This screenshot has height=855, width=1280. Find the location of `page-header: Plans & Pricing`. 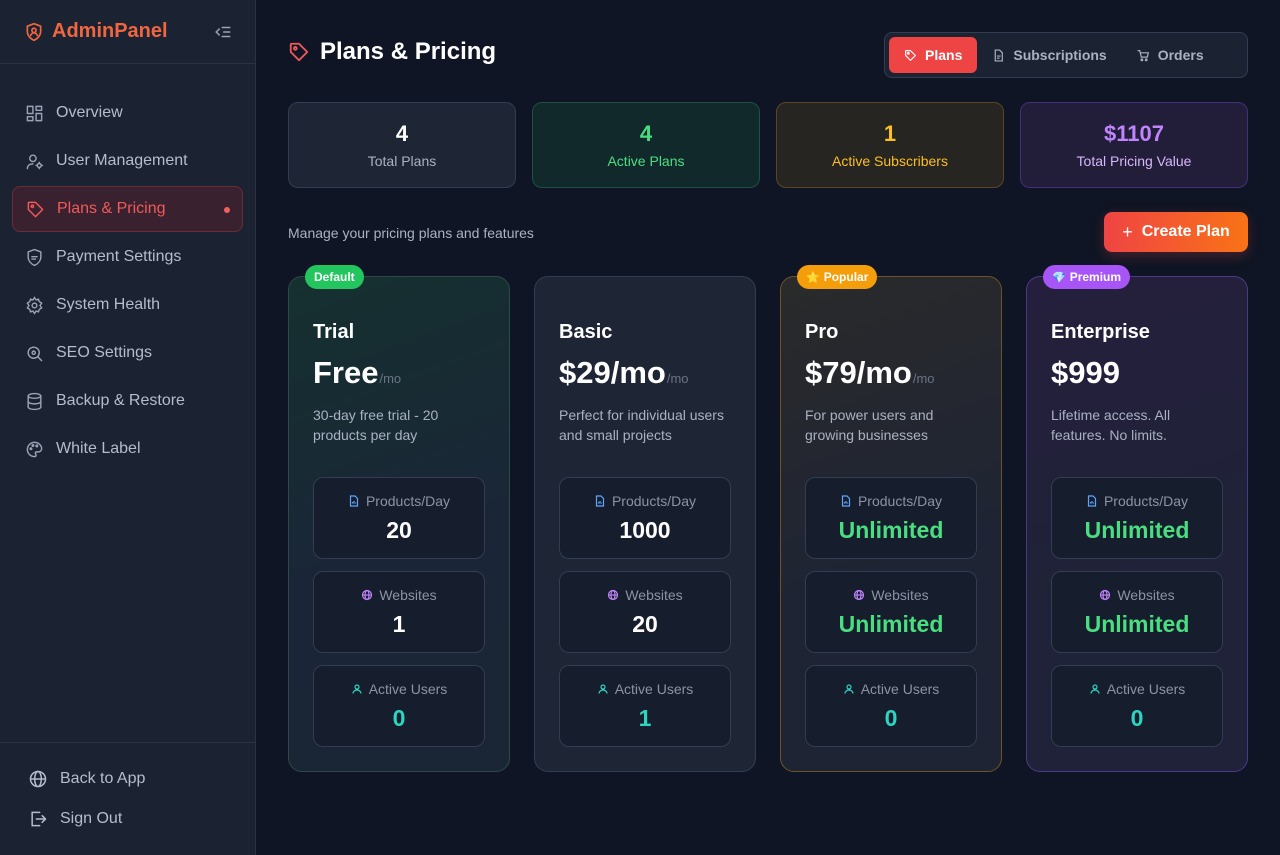

page-header: Plans & Pricing is located at coordinates (392, 52).